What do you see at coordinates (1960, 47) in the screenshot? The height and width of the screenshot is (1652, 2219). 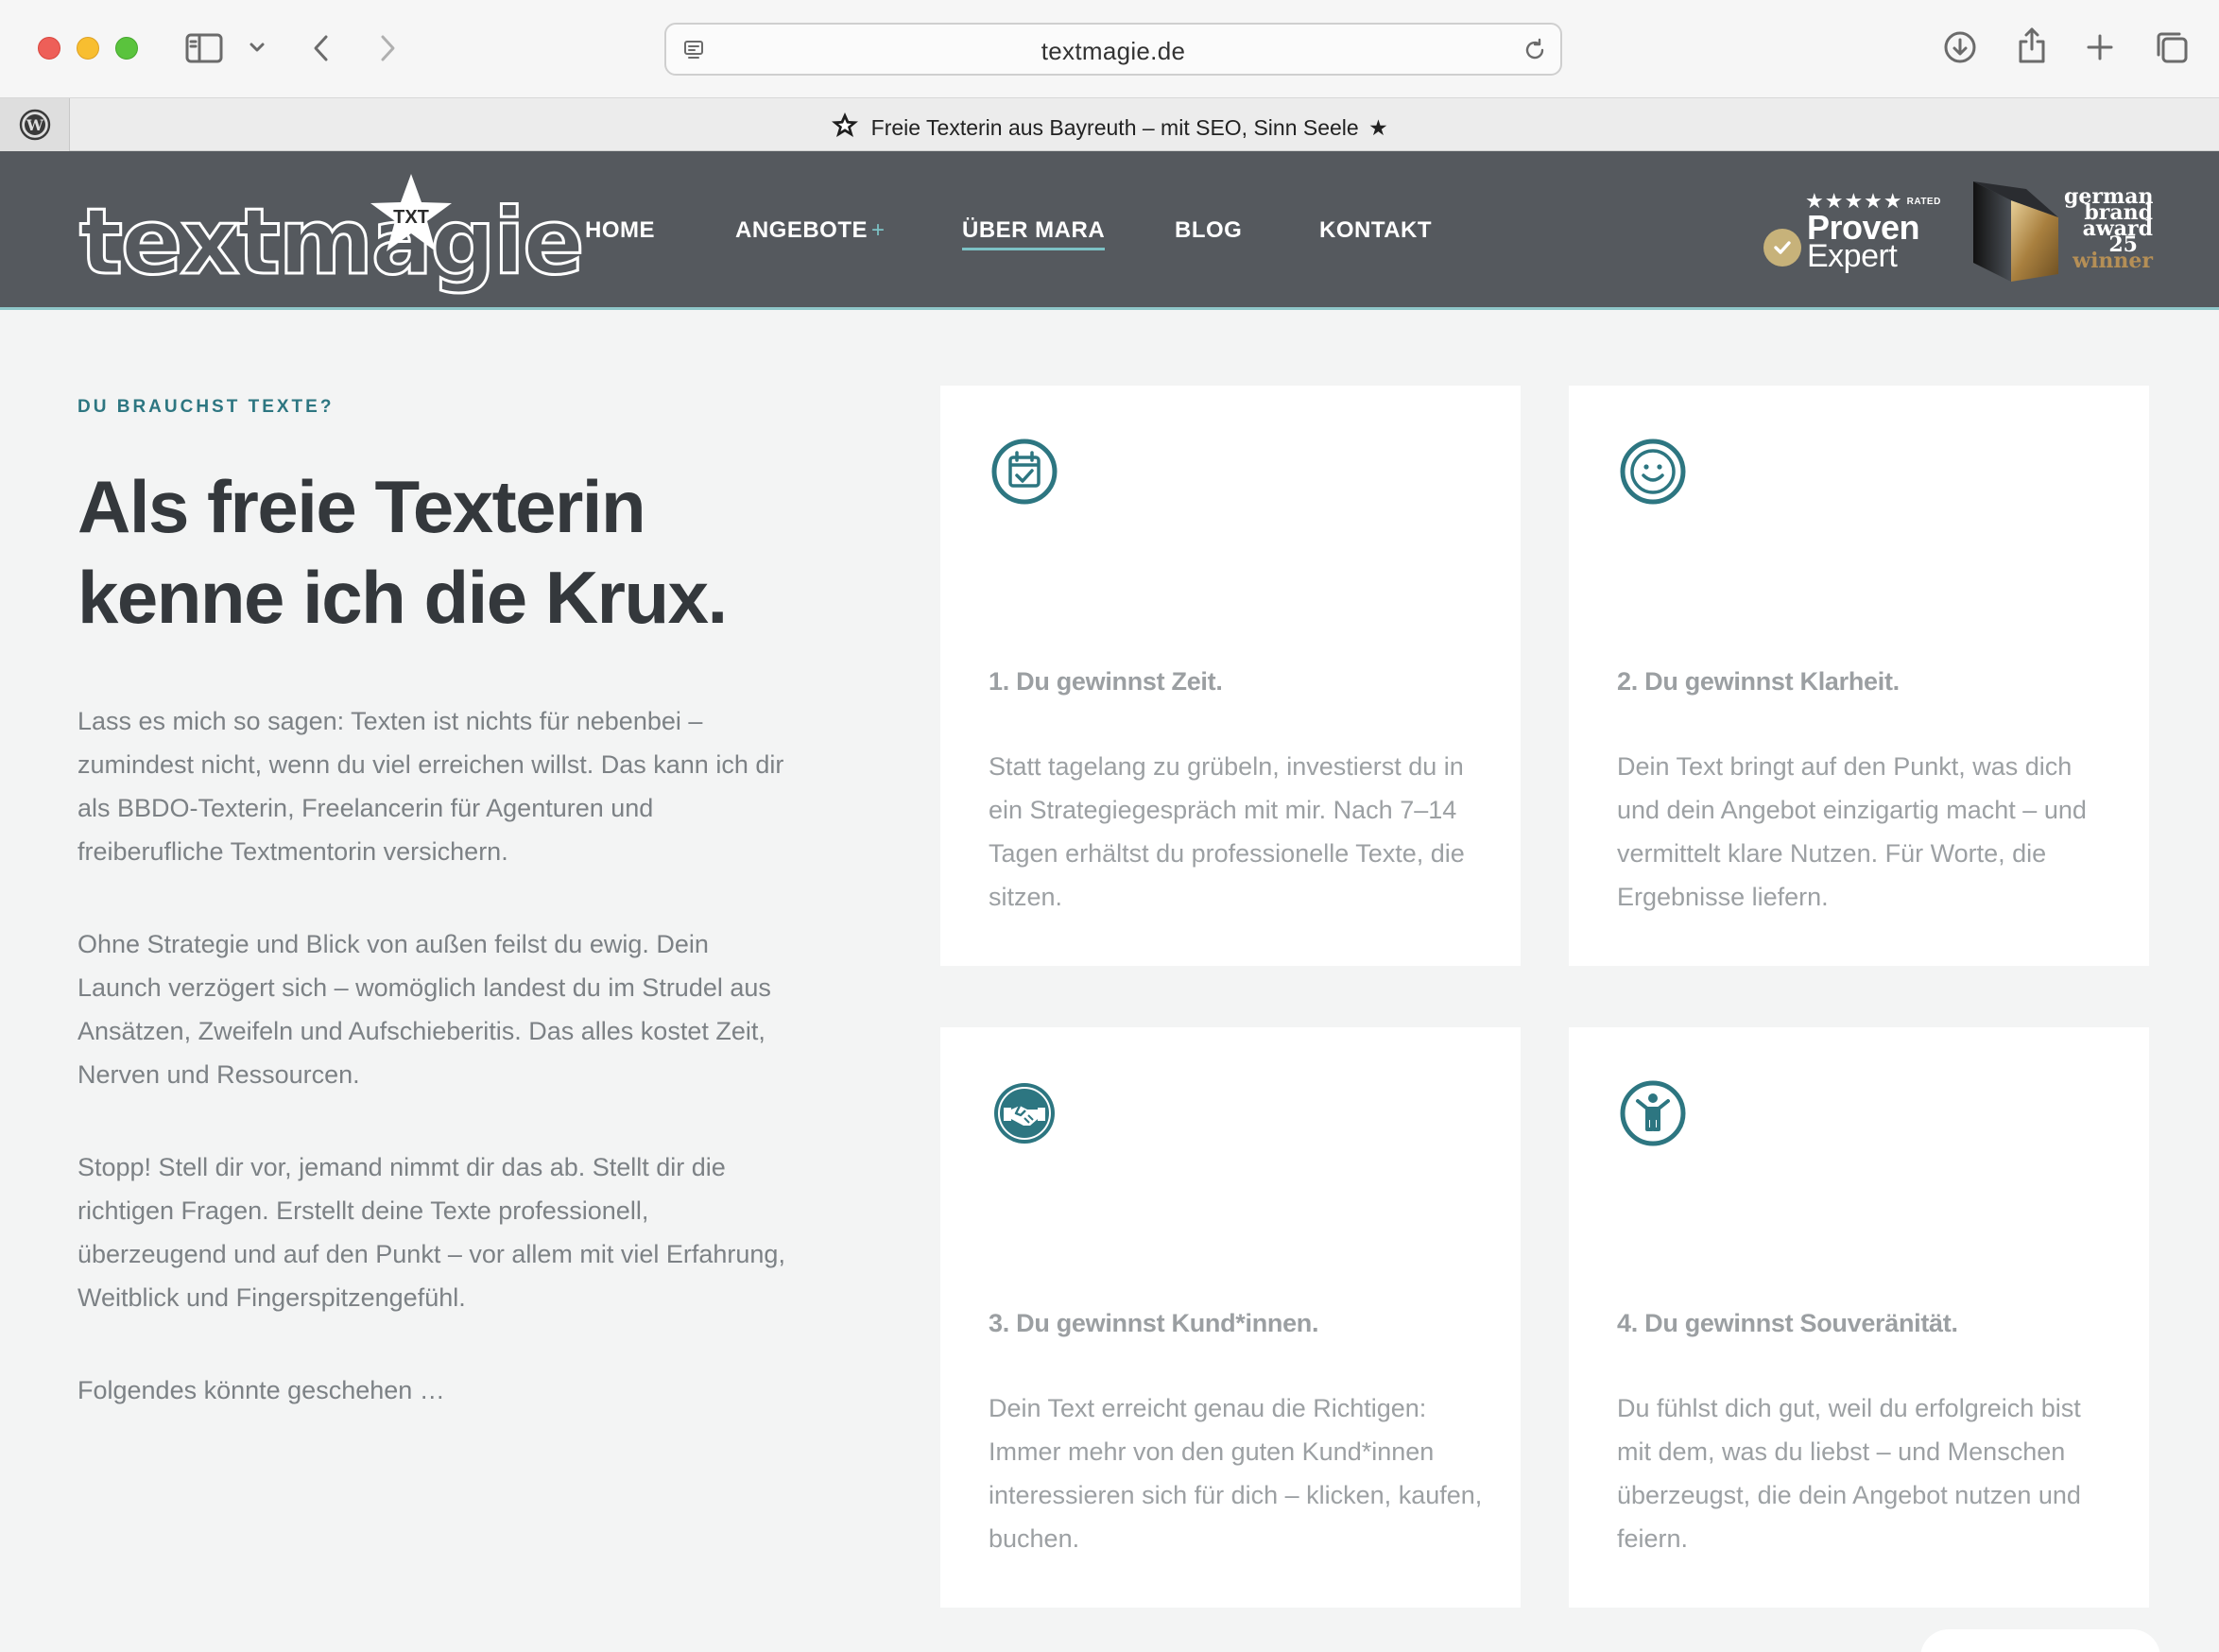 I see `downloads-icon` at bounding box center [1960, 47].